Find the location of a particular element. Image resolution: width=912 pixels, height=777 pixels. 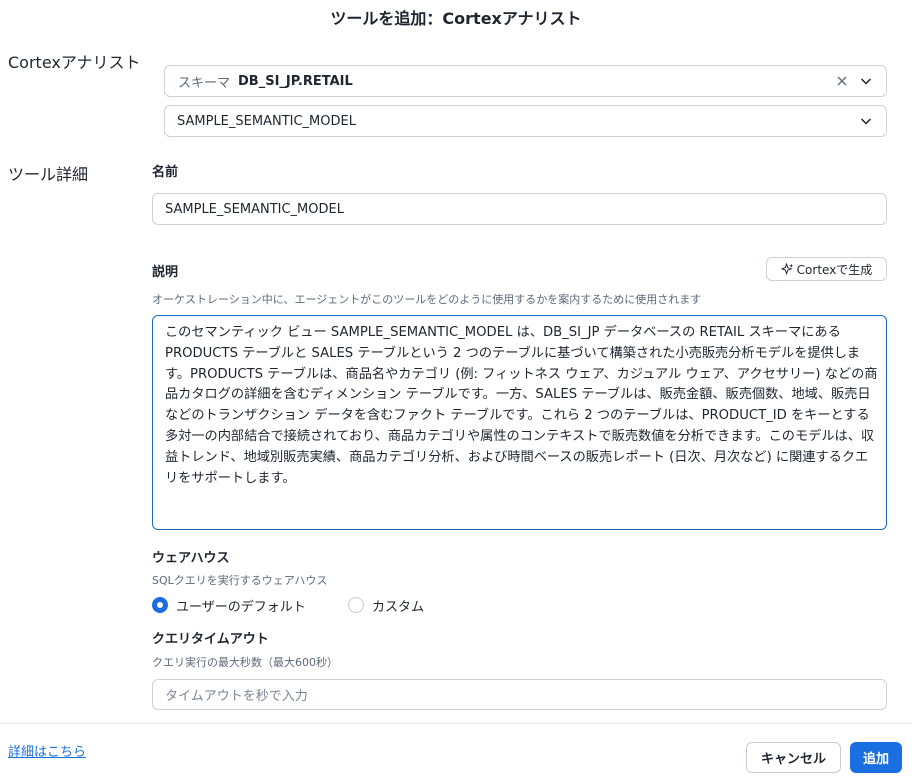

generate-with-cortex-button: Cortexで生成 is located at coordinates (826, 269).